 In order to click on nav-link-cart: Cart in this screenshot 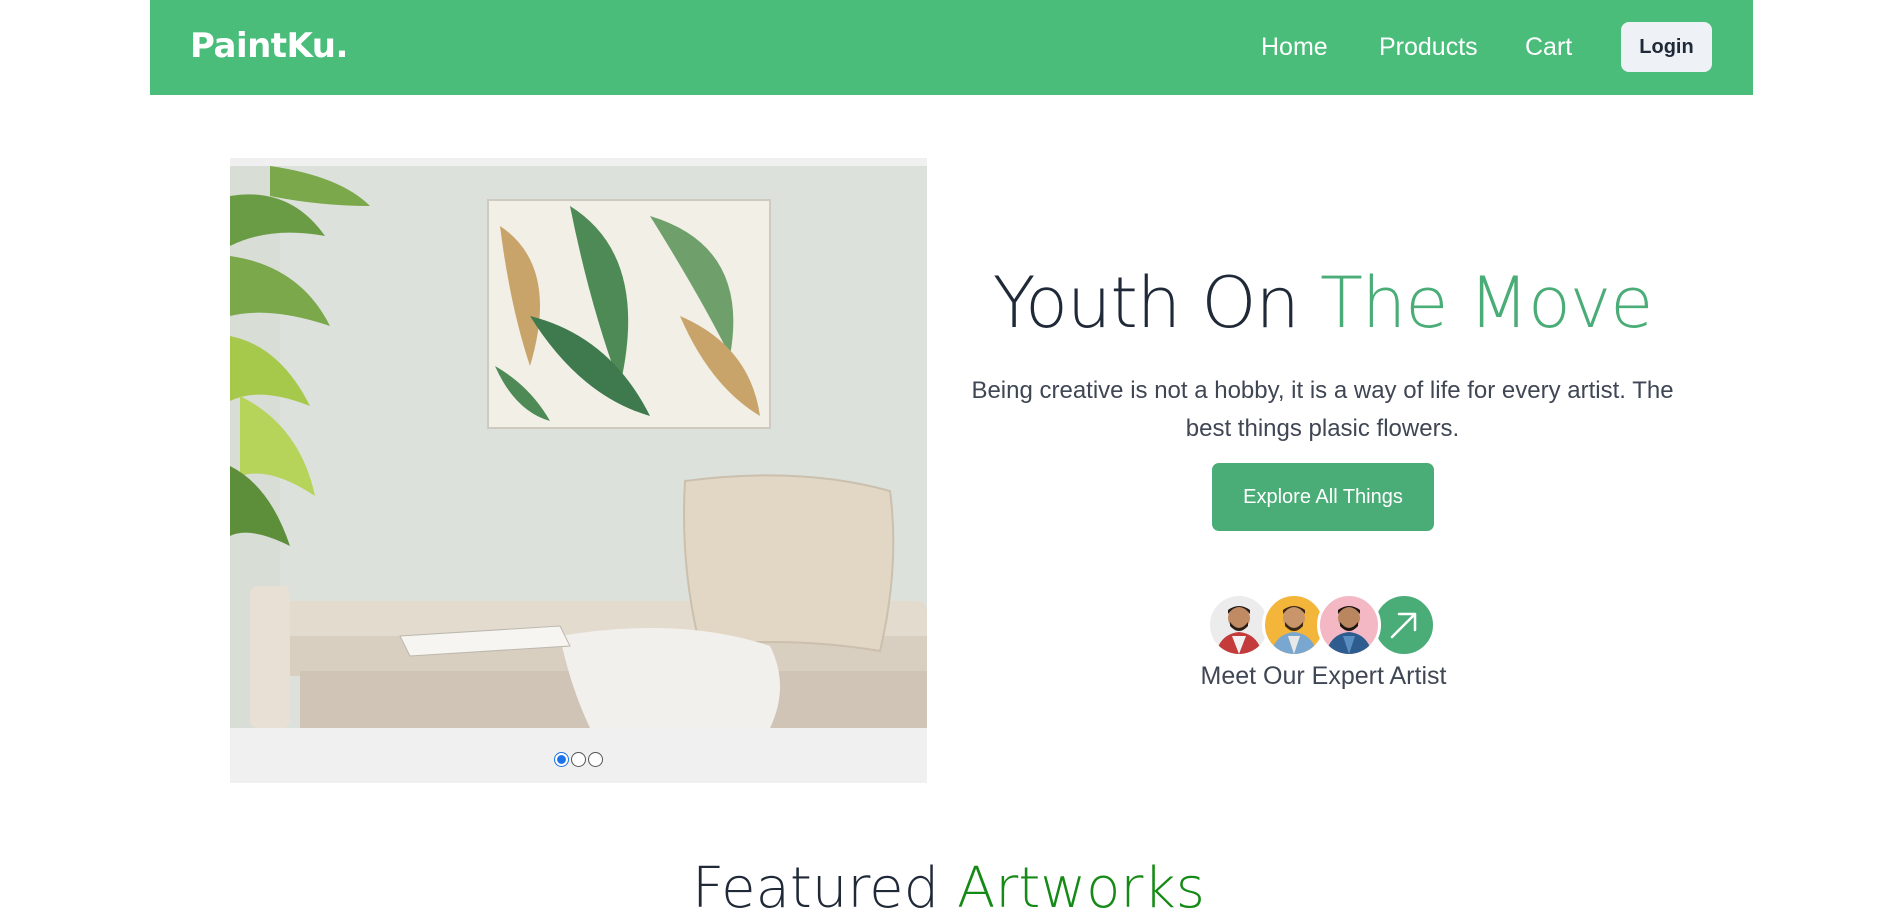, I will do `click(1548, 47)`.